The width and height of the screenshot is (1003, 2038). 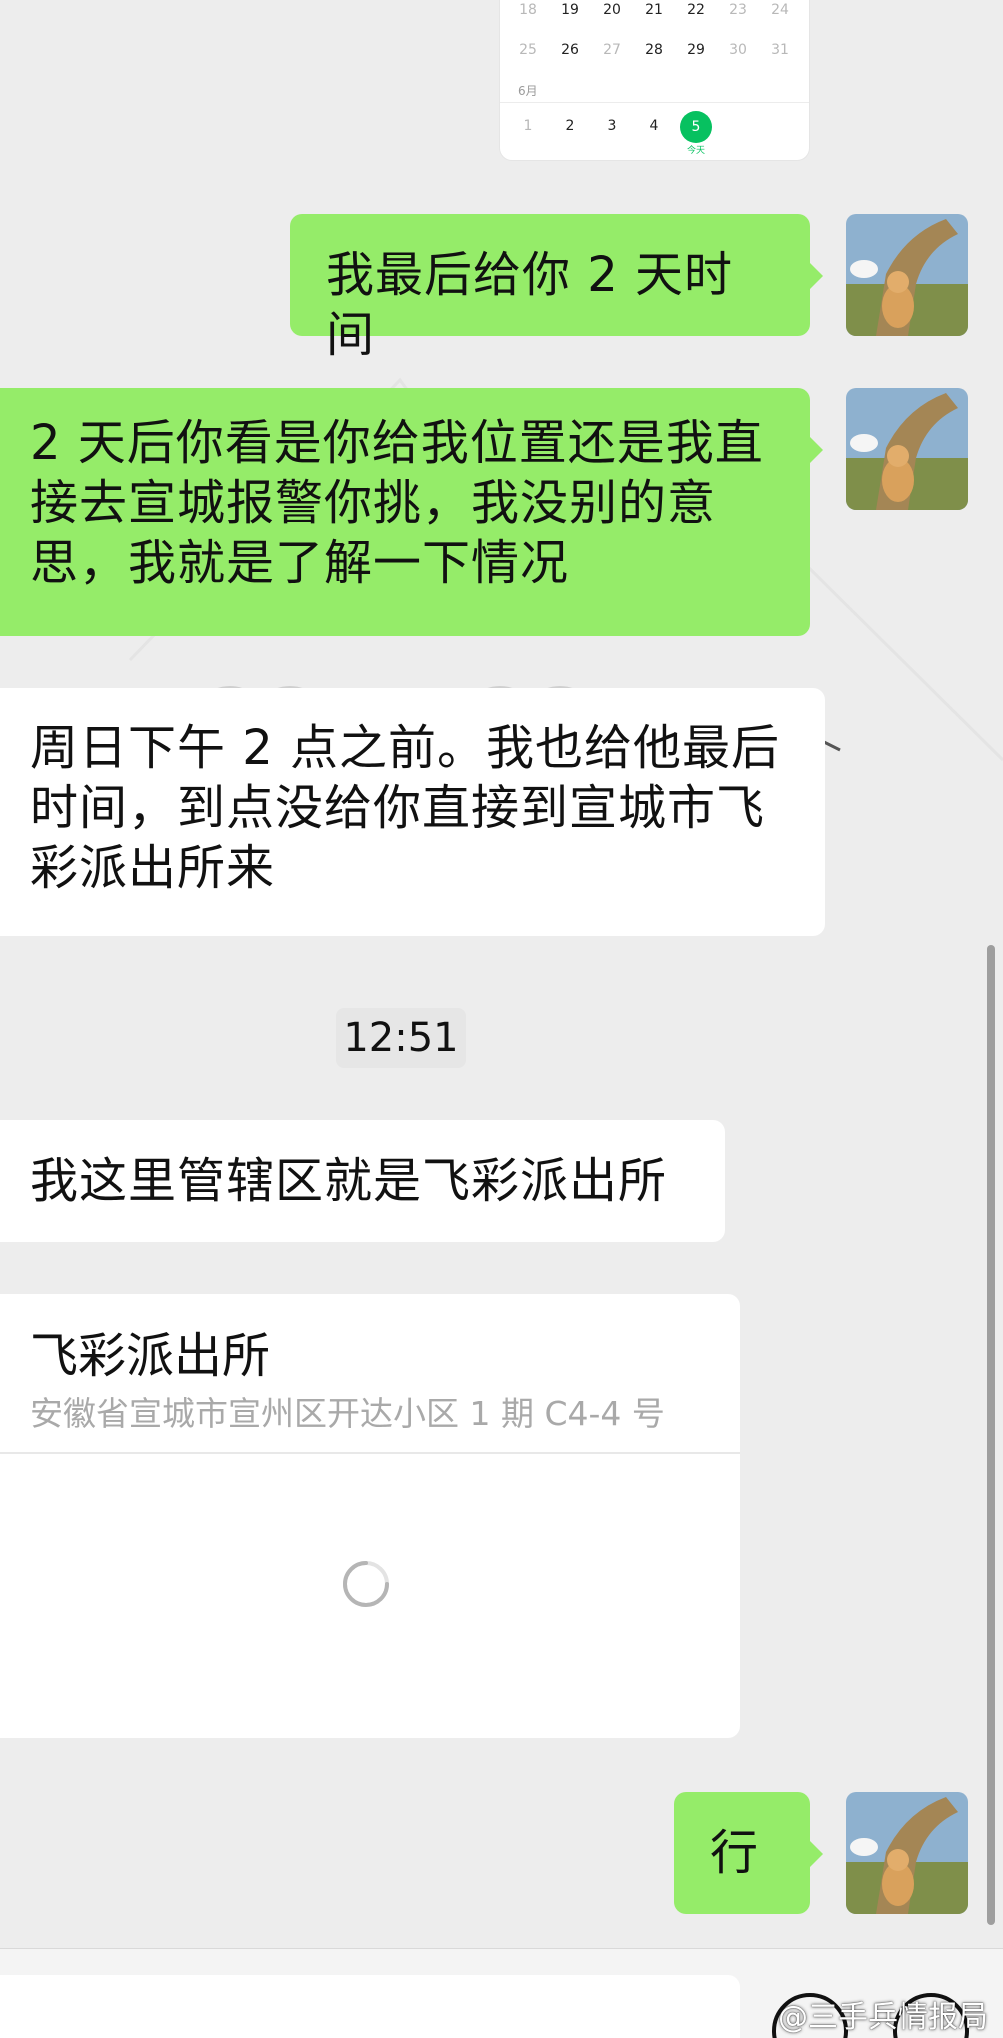 What do you see at coordinates (370, 1453) in the screenshot?
I see `location-divider` at bounding box center [370, 1453].